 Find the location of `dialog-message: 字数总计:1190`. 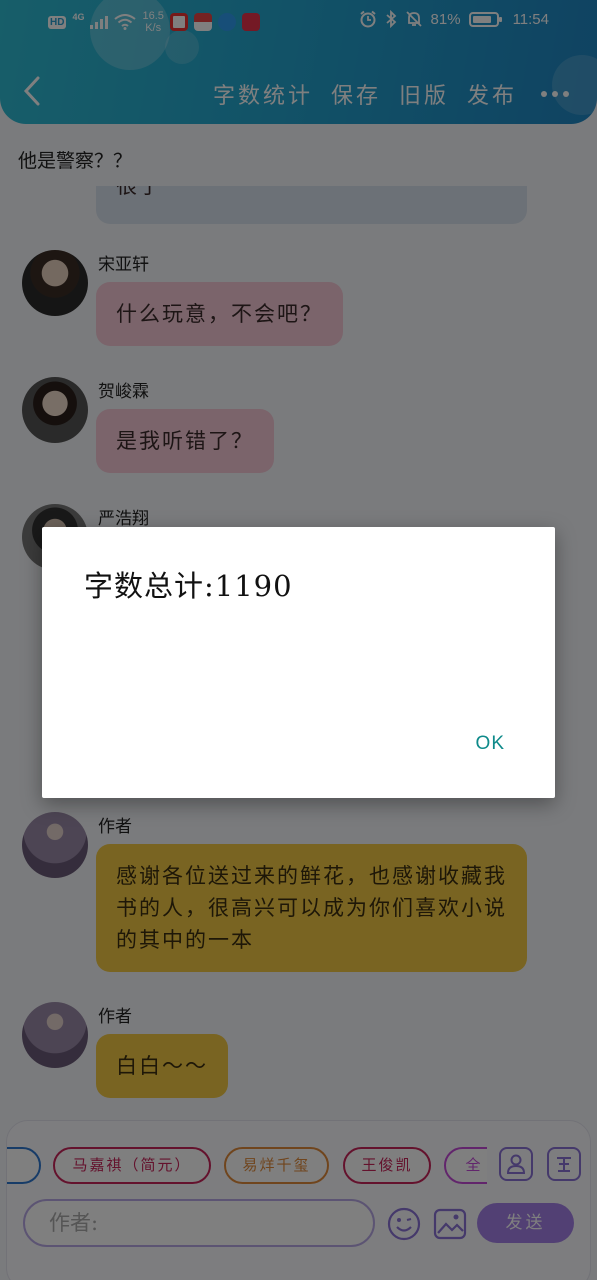

dialog-message: 字数总计:1190 is located at coordinates (188, 586).